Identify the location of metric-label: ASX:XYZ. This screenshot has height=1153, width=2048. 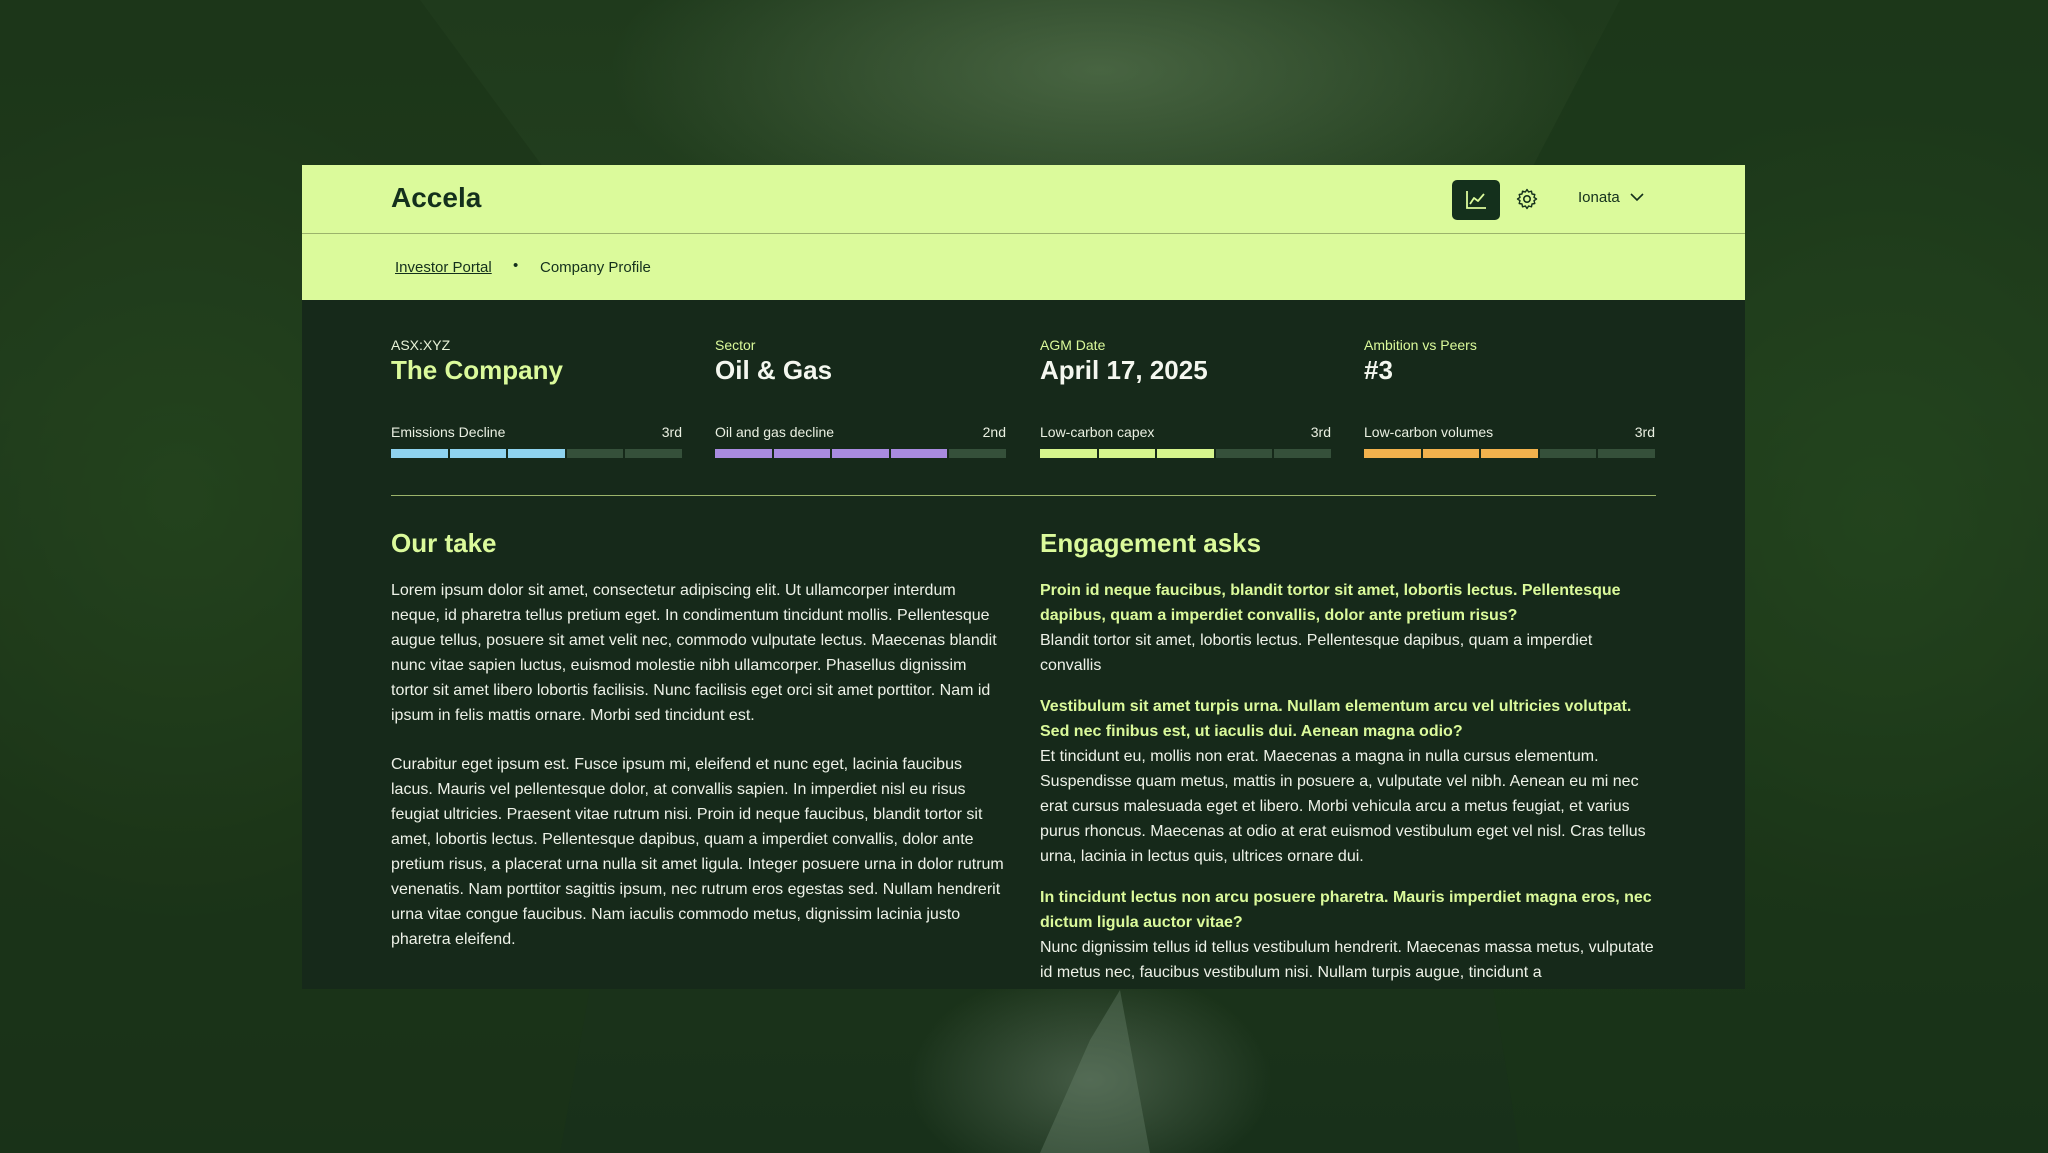
(421, 345).